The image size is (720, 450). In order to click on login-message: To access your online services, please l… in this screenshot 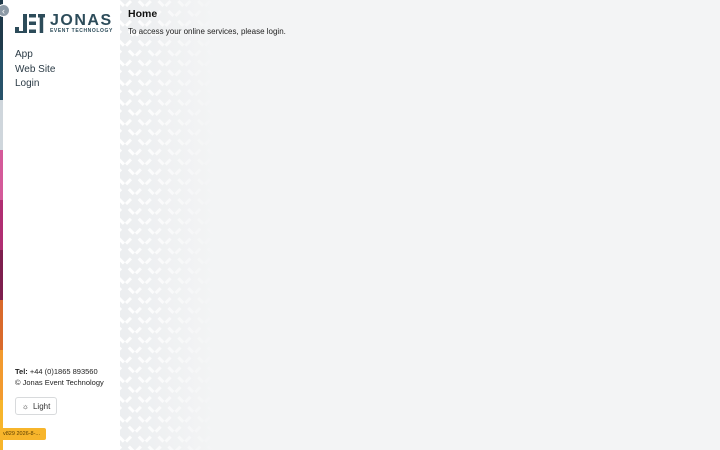, I will do `click(207, 31)`.